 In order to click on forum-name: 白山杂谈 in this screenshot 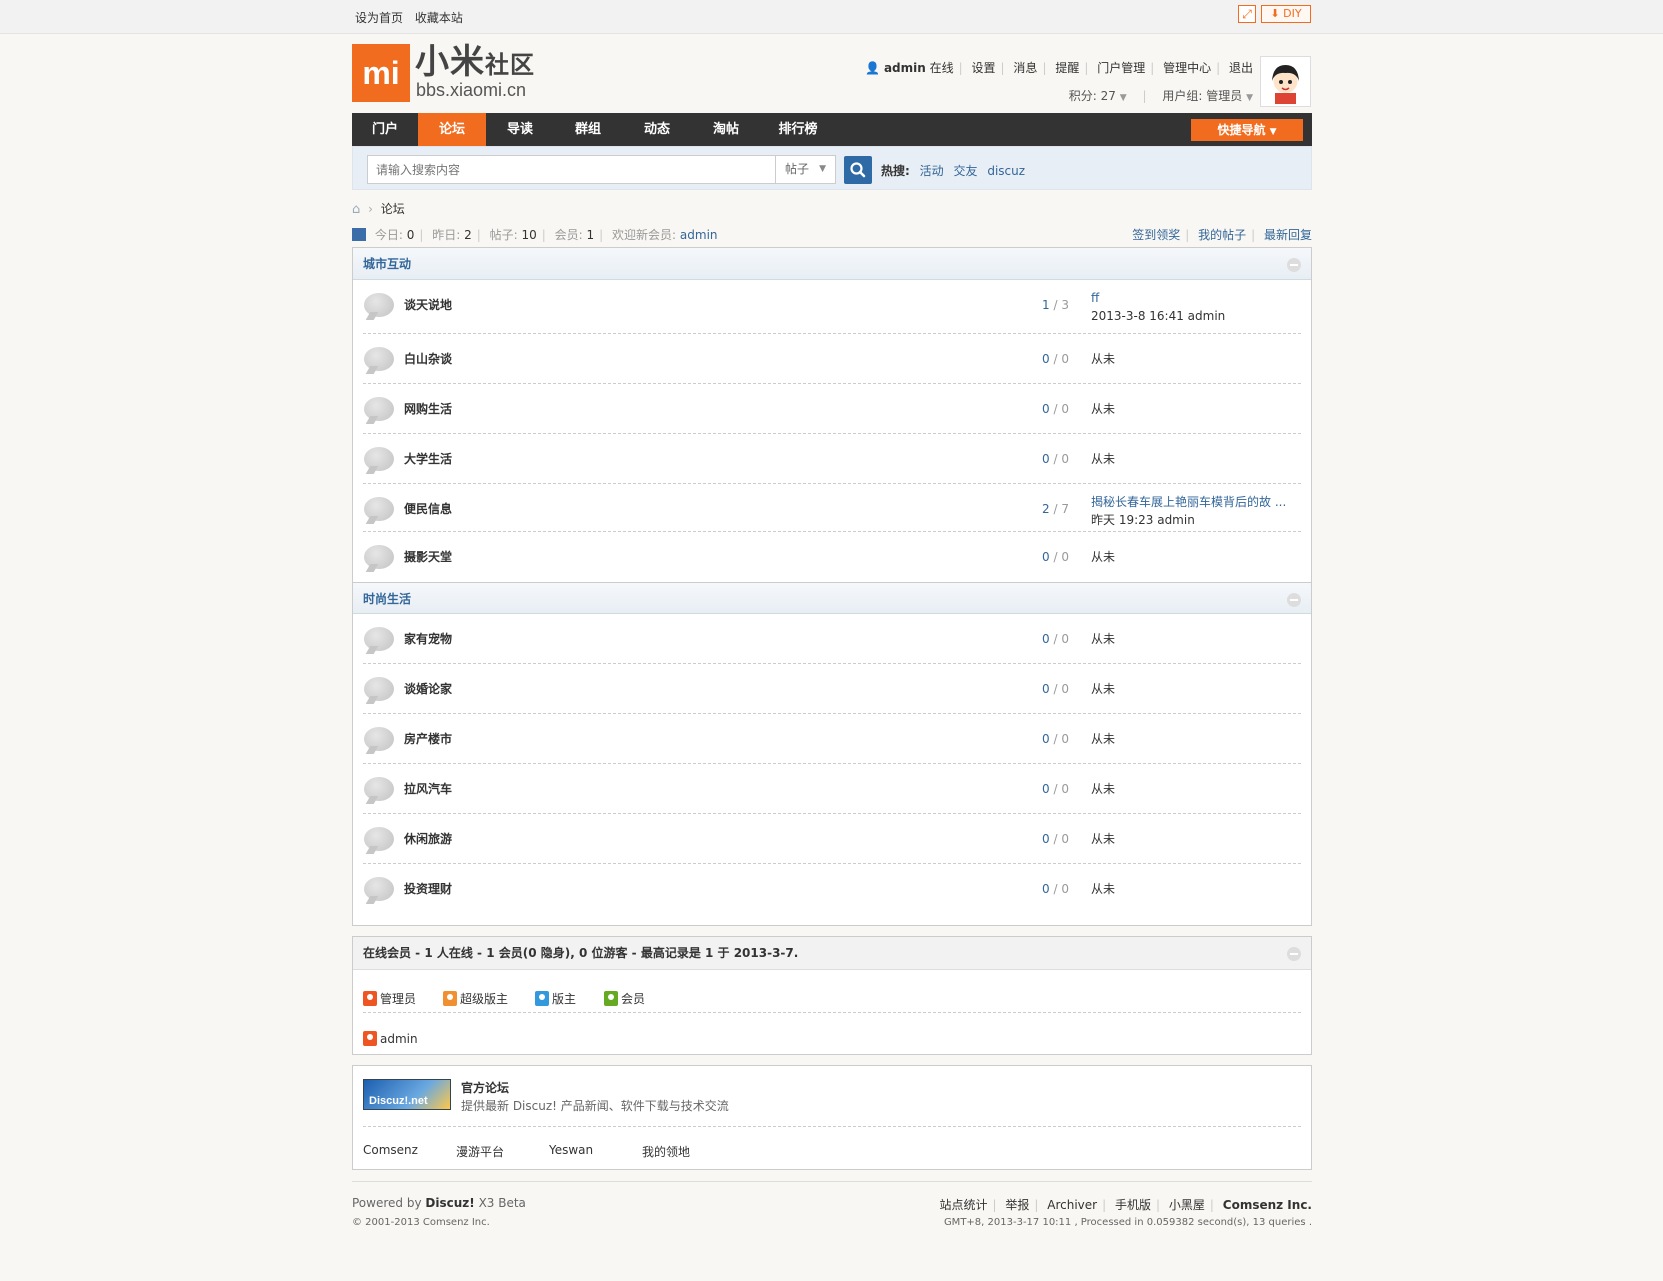, I will do `click(428, 359)`.